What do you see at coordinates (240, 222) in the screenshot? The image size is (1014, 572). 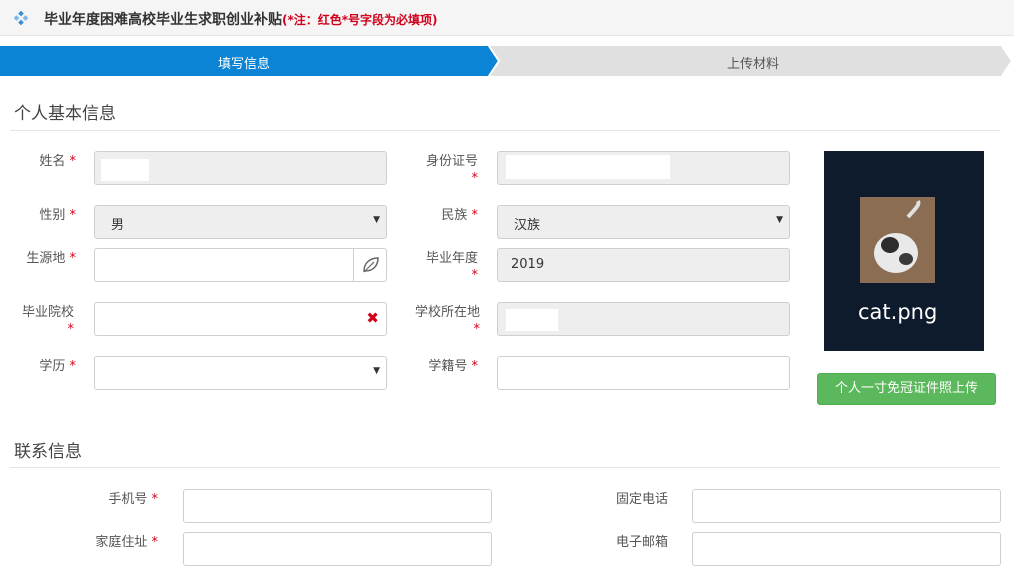 I see `gender-select: 男 ▼` at bounding box center [240, 222].